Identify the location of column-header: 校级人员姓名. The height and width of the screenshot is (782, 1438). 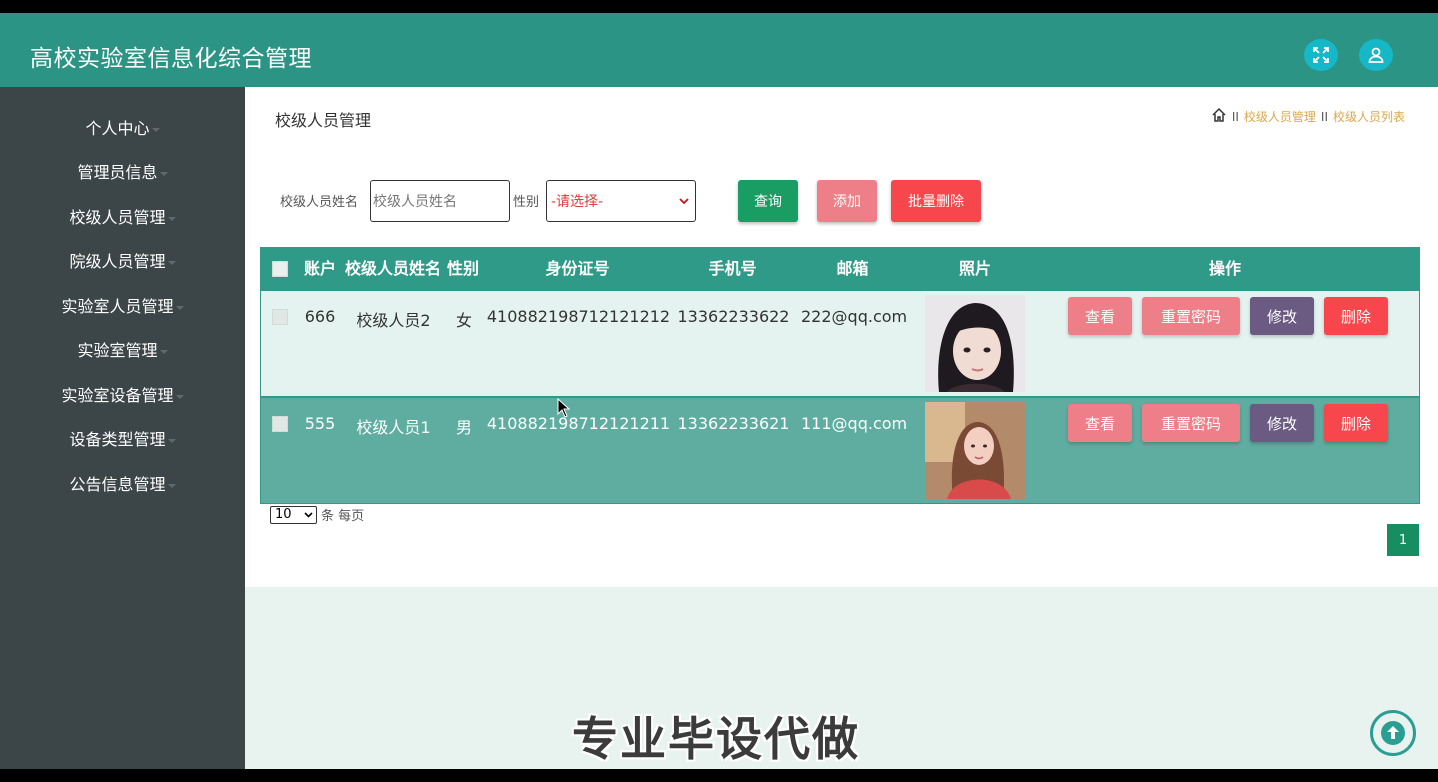
(392, 268).